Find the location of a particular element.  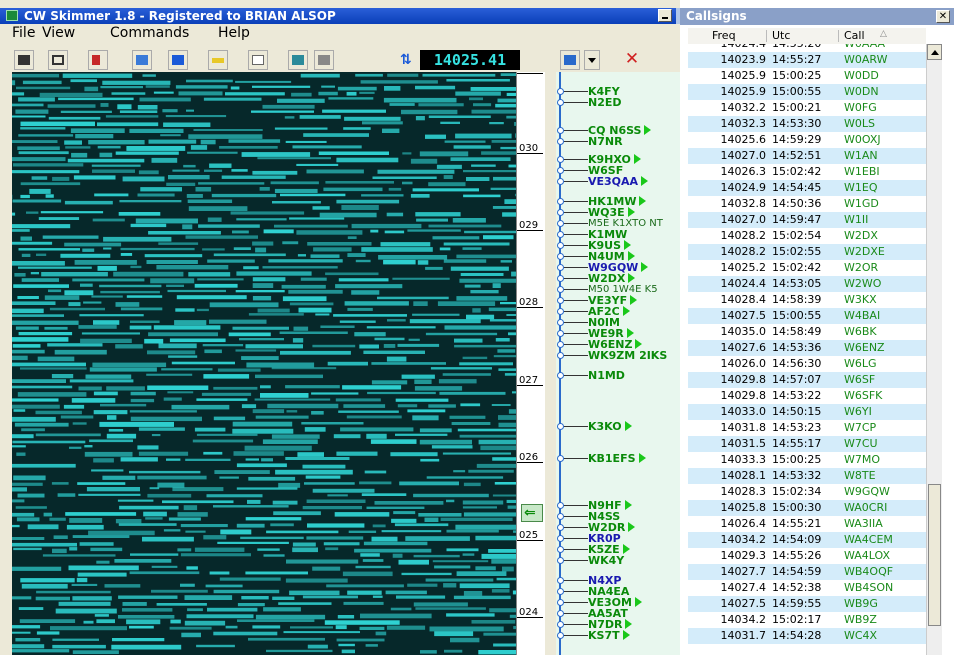

callsign-row: 14029.8 14:53:22 W6SFK is located at coordinates (807, 396).